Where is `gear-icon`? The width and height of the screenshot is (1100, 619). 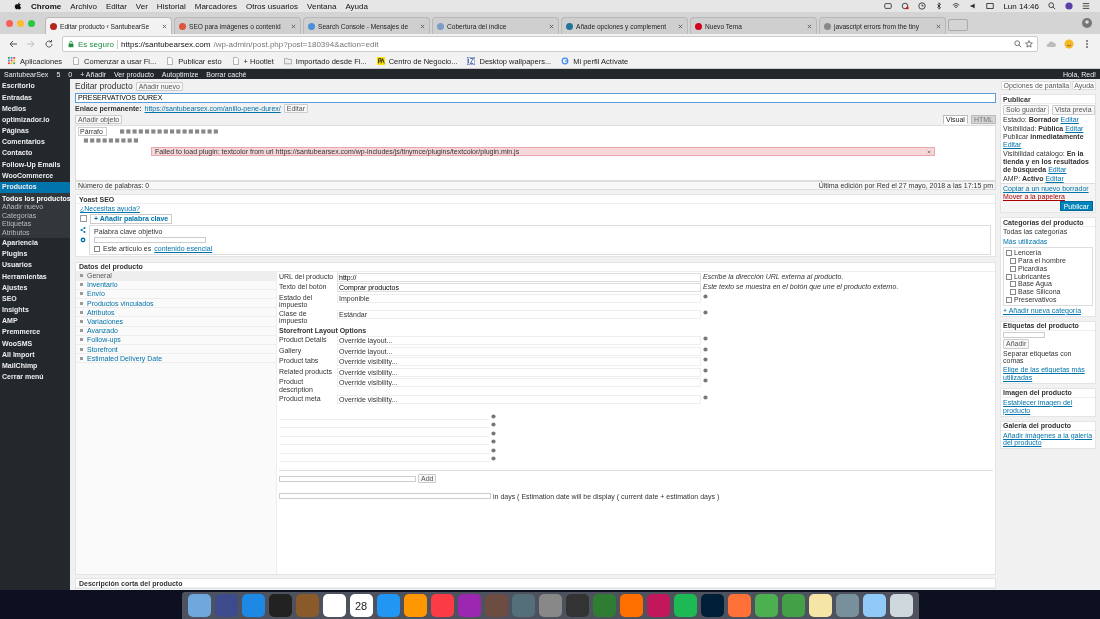 gear-icon is located at coordinates (83, 240).